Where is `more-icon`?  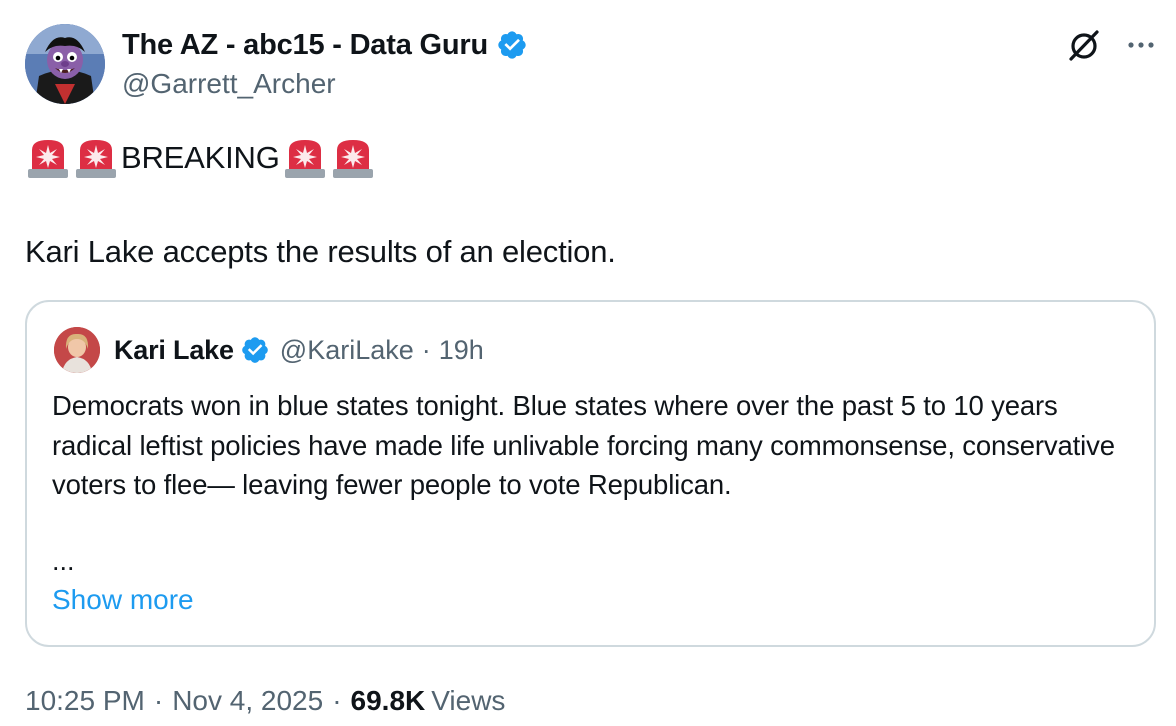
more-icon is located at coordinates (1141, 45).